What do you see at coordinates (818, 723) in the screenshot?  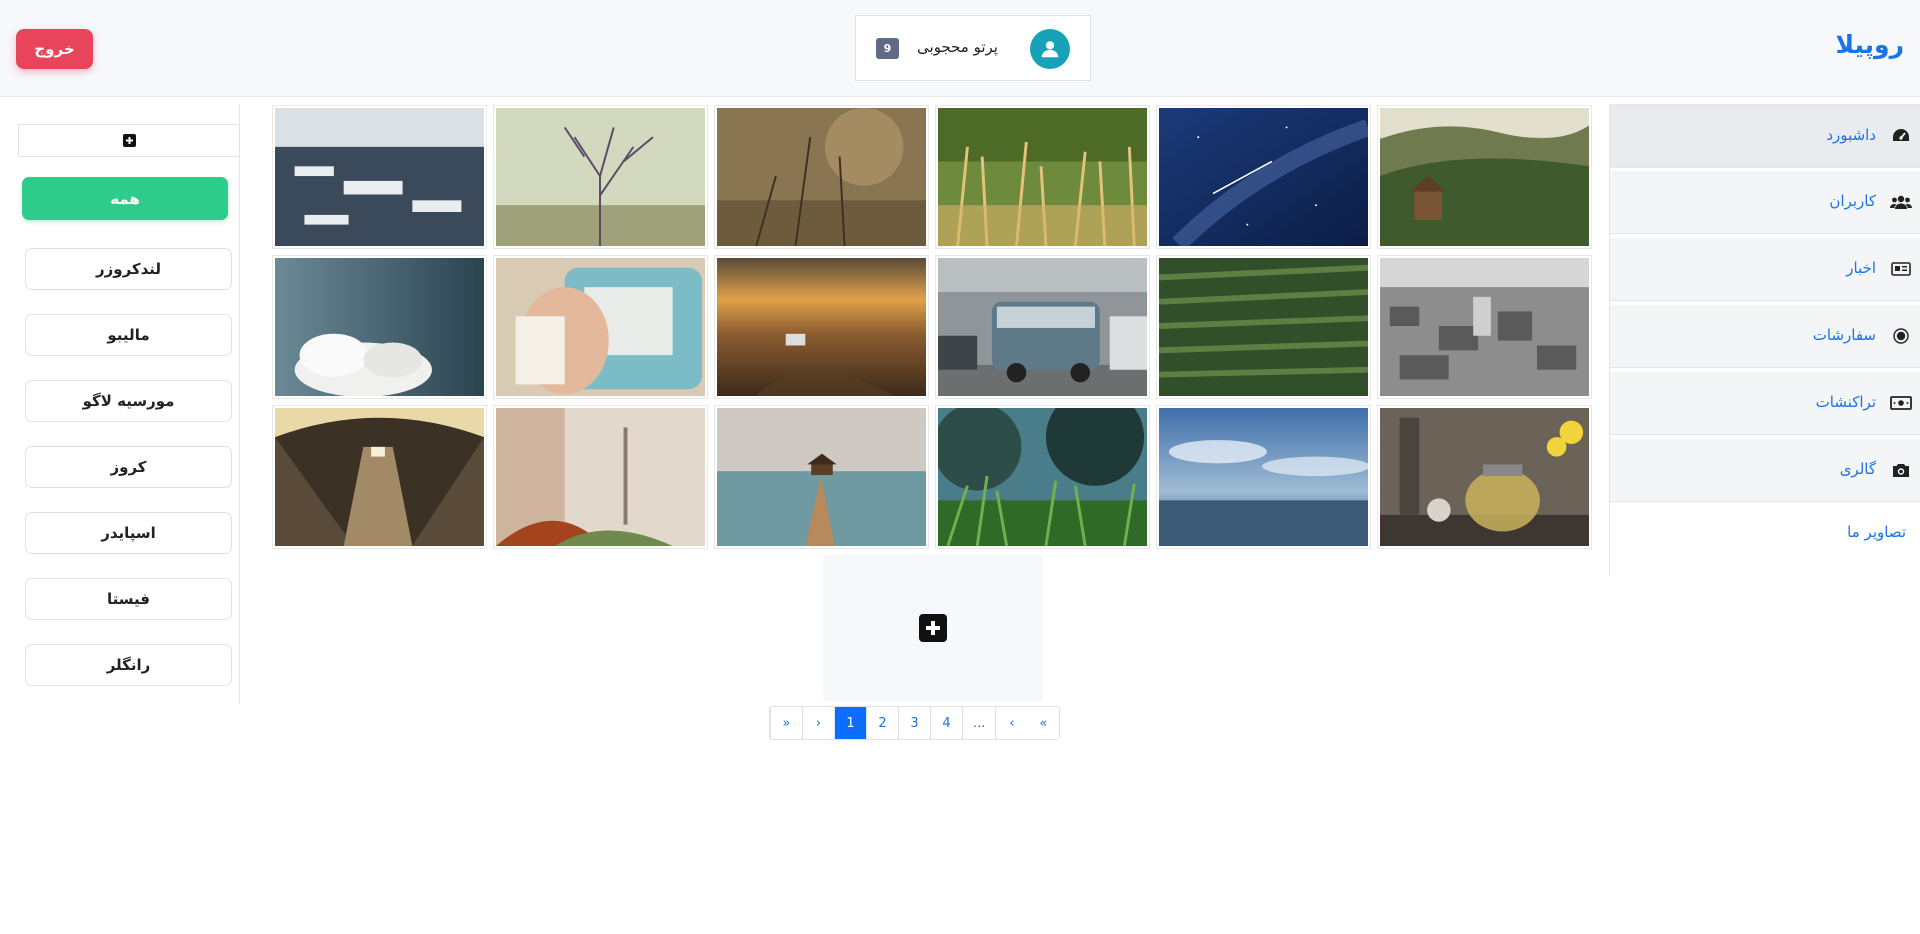 I see `pagination-prev: ‹` at bounding box center [818, 723].